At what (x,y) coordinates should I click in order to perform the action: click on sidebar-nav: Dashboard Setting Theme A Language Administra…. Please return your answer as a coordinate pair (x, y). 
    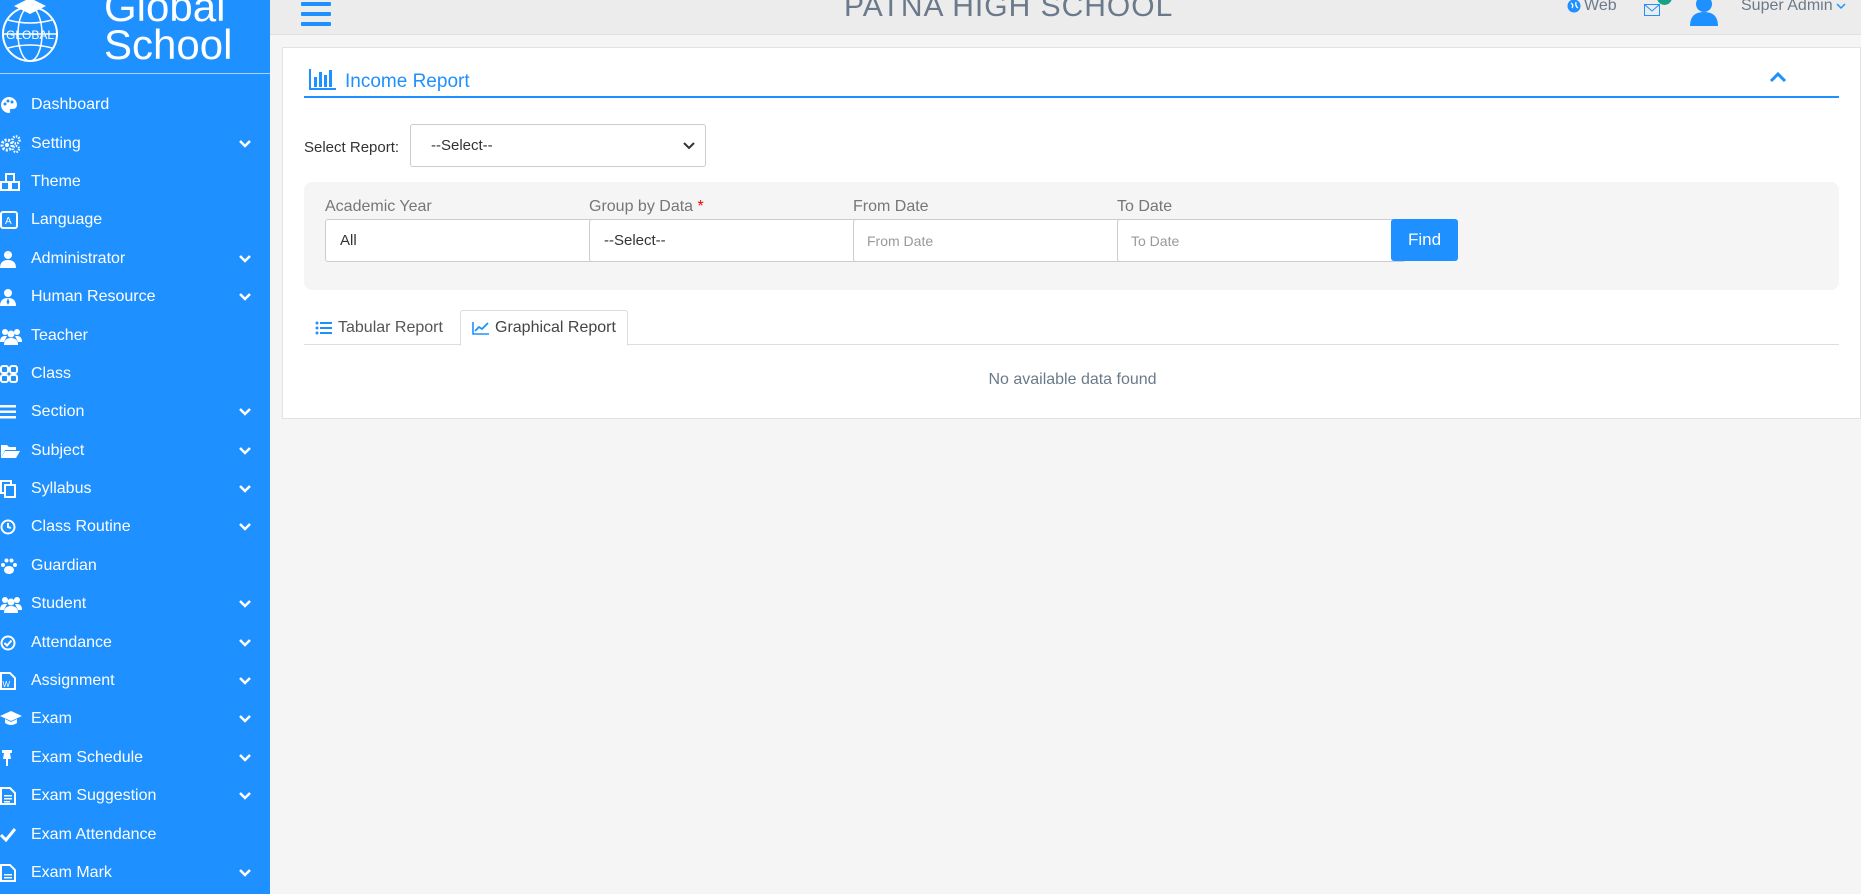
    Looking at the image, I should click on (135, 483).